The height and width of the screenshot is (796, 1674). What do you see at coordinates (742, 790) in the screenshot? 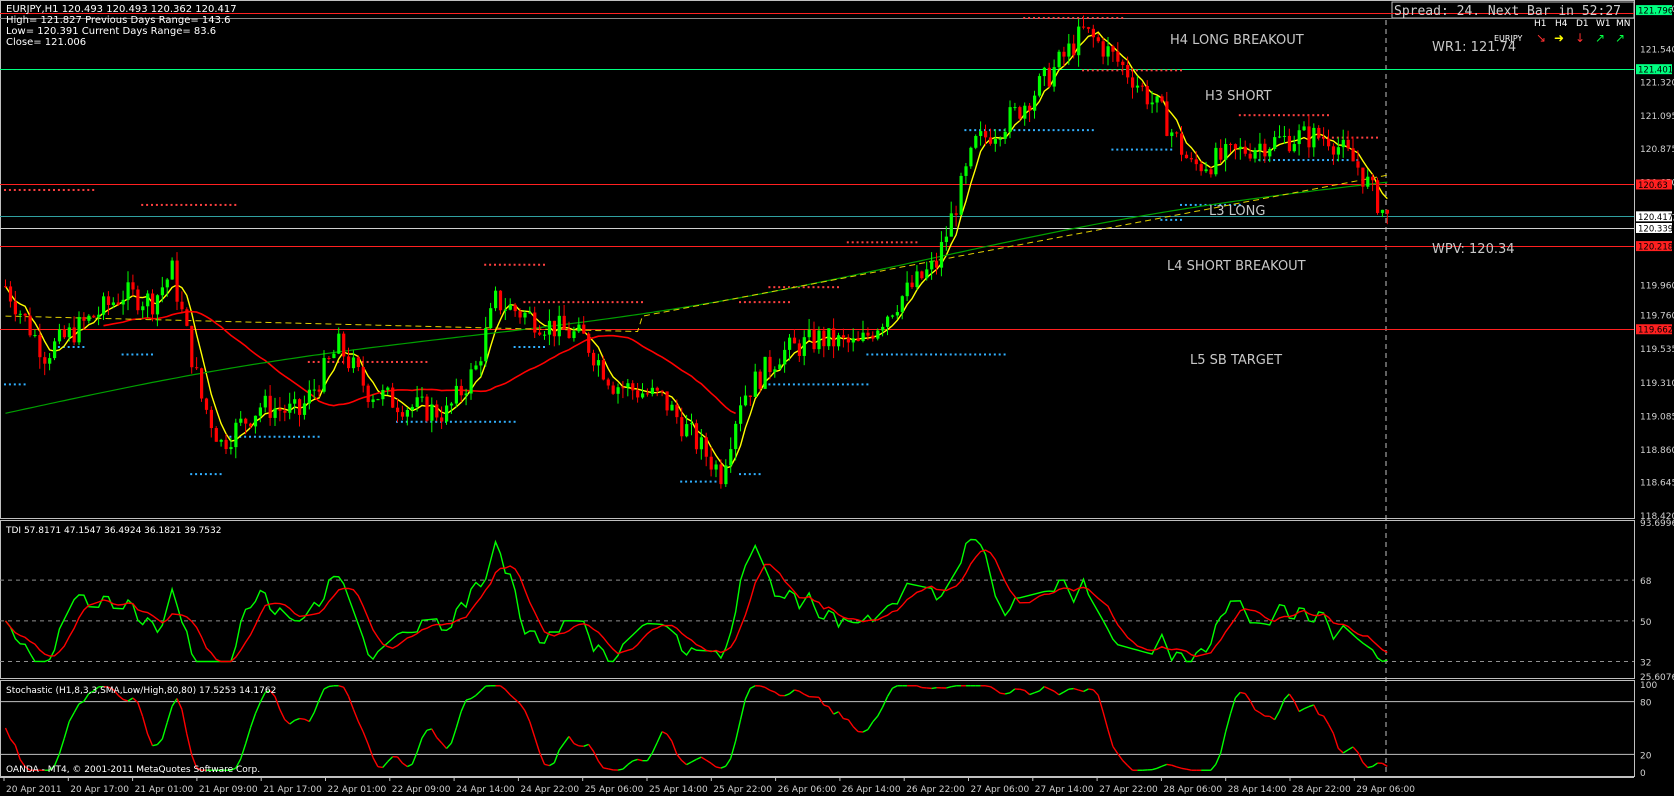
I see `time-label: 25 Apr 22:00` at bounding box center [742, 790].